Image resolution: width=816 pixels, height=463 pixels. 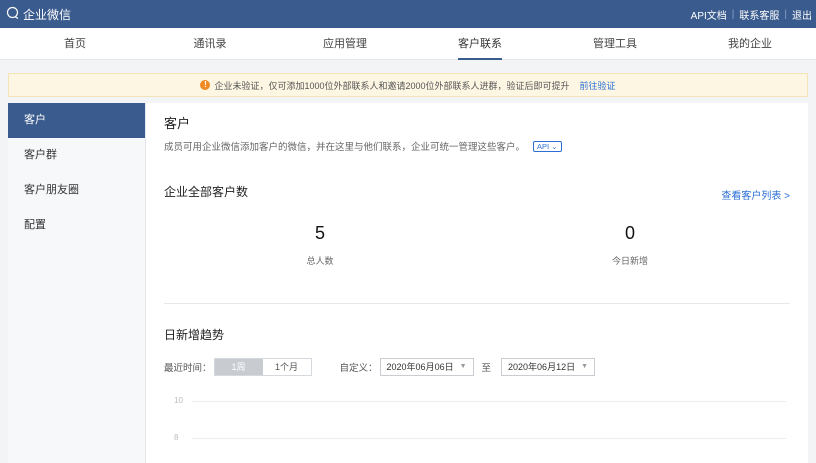 I want to click on api-tag-label: API, so click(x=543, y=146).